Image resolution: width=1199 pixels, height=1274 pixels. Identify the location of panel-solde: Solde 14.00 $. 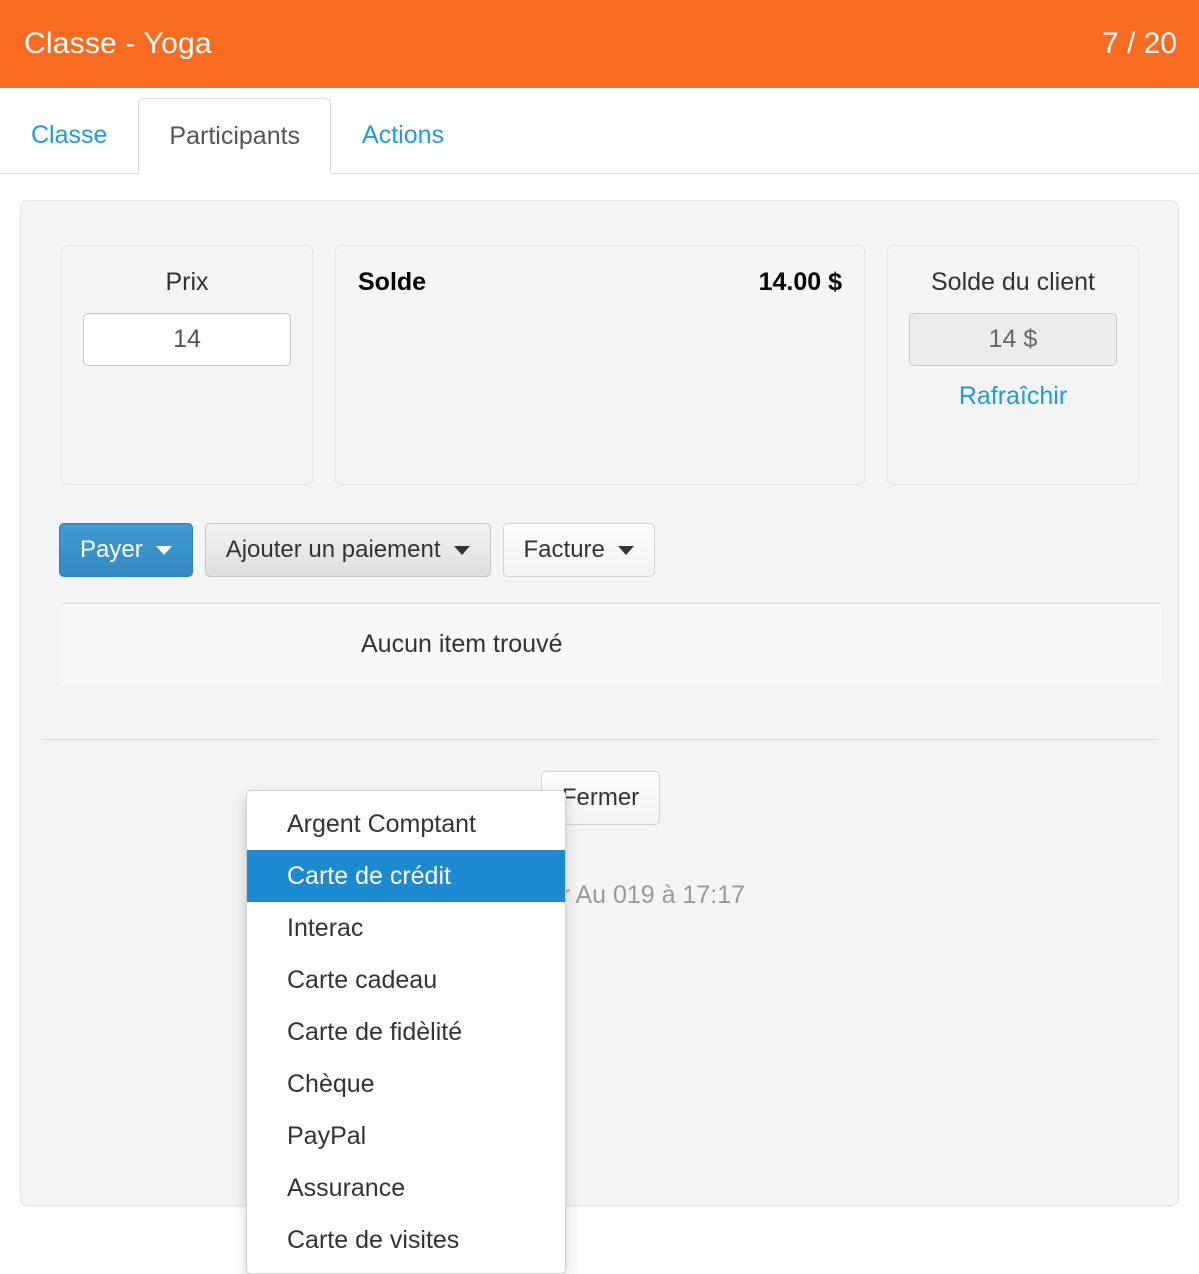
(600, 365).